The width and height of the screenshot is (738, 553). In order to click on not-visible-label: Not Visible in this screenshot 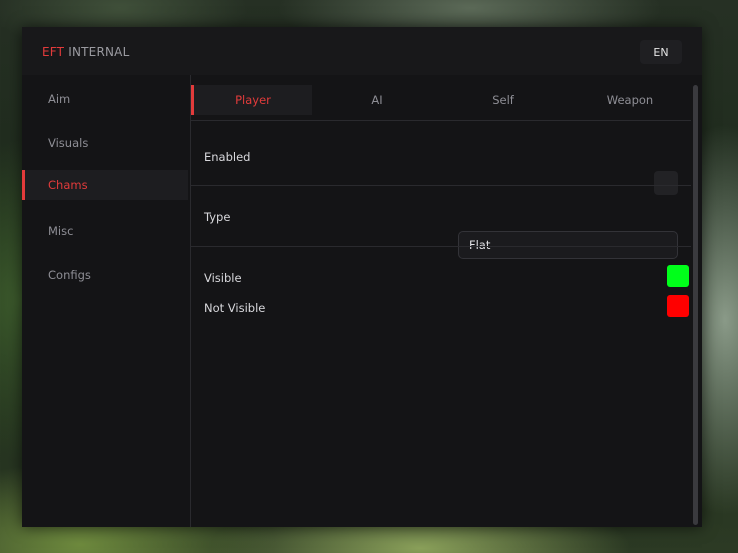, I will do `click(235, 308)`.